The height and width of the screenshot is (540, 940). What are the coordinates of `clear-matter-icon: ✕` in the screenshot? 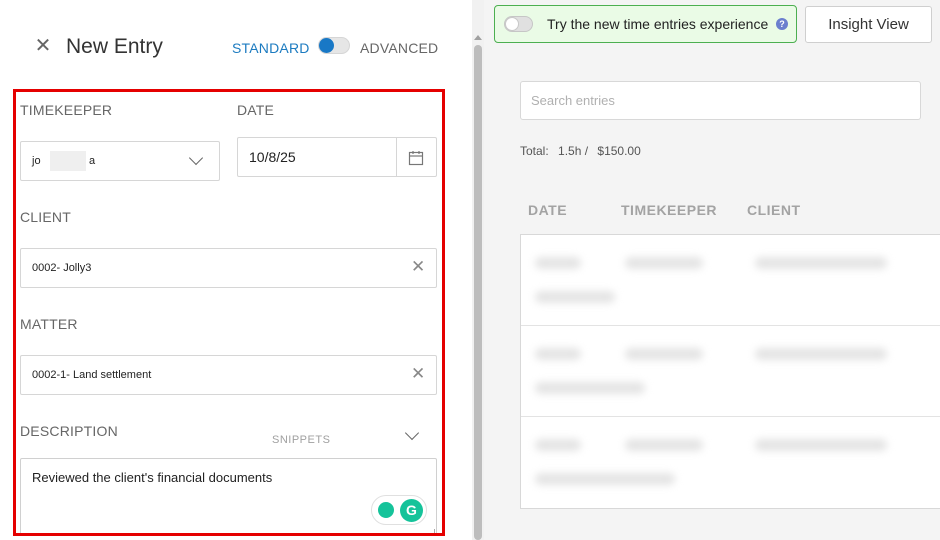 It's located at (418, 373).